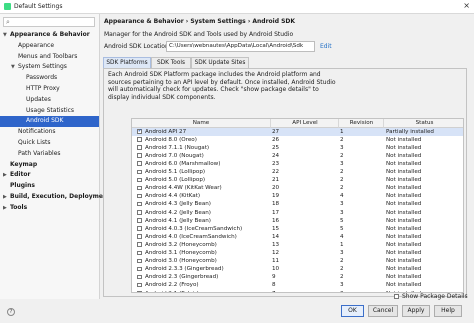 The height and width of the screenshot is (323, 474). Describe the element at coordinates (49, 35) in the screenshot. I see `sidebar-item-appearance-behavior: ▼ Appearance & Behavior` at that location.